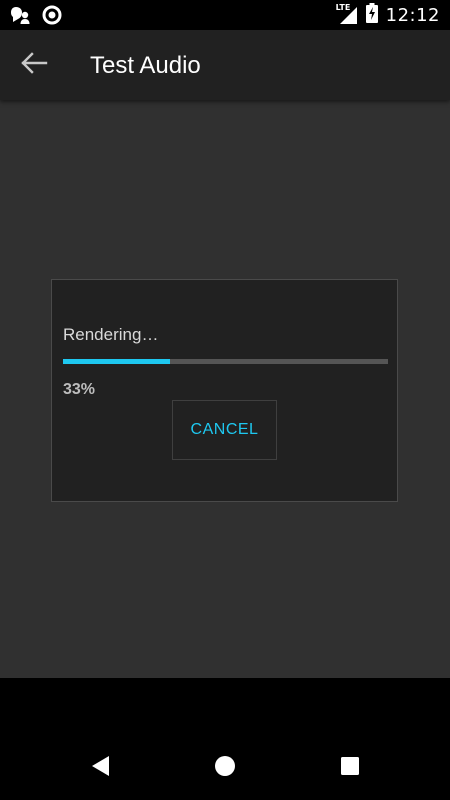 The height and width of the screenshot is (800, 450). What do you see at coordinates (412, 15) in the screenshot?
I see `status-time: 12:12` at bounding box center [412, 15].